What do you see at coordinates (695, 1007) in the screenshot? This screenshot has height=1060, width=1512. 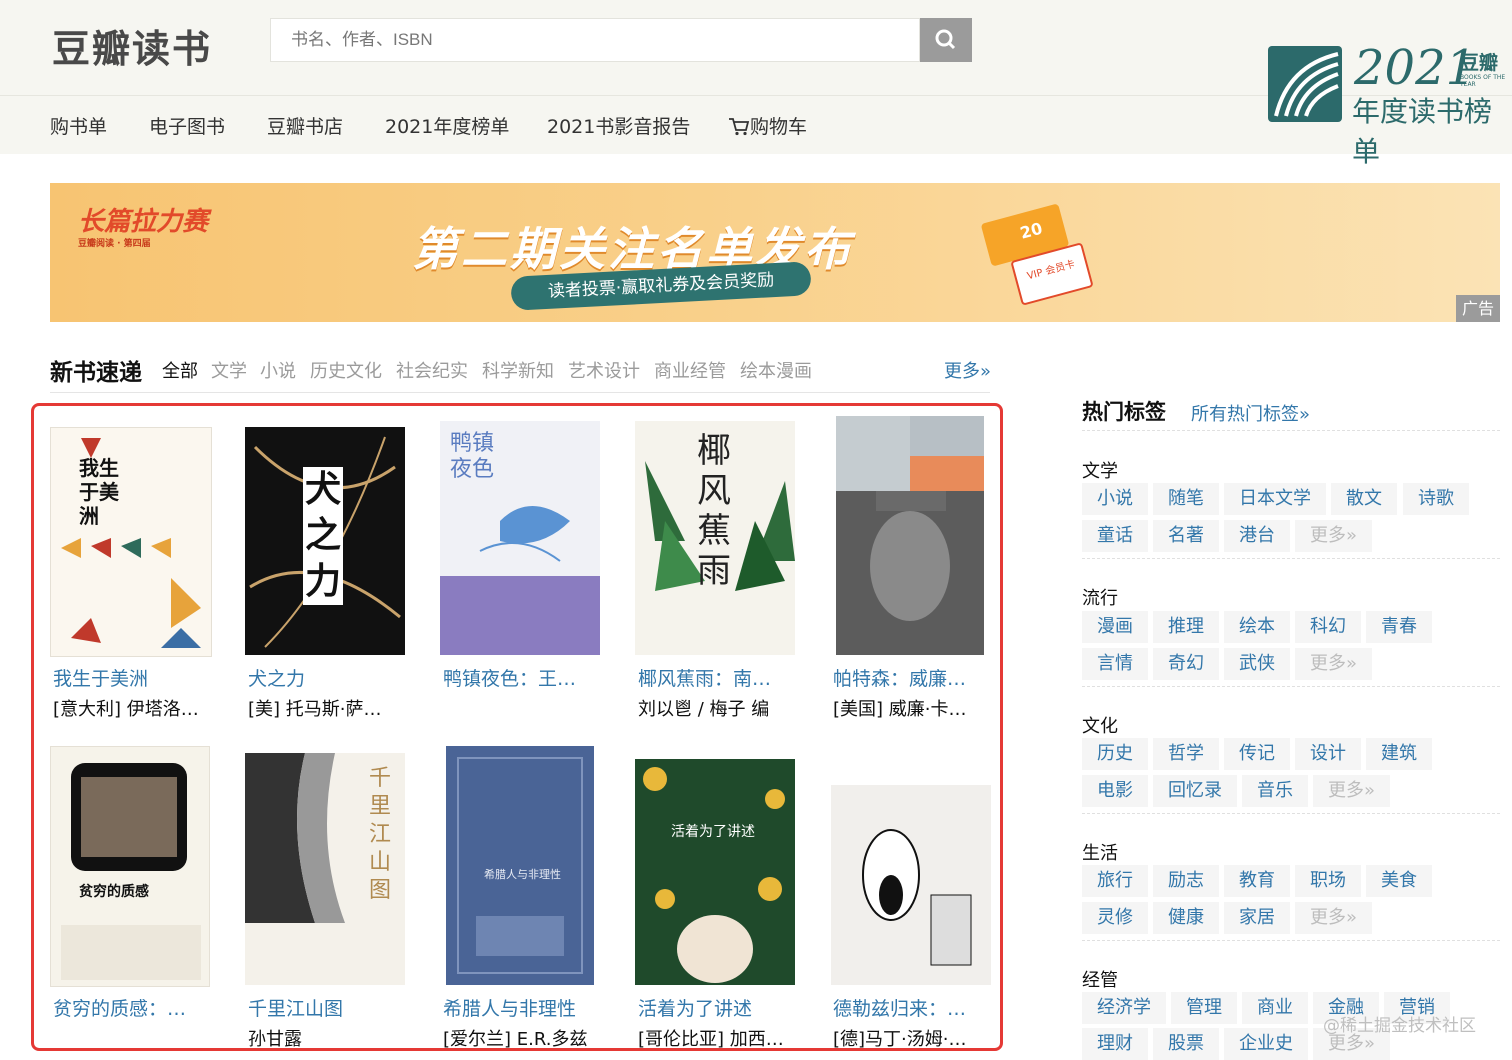 I see `book-title: 活着为了讲述` at bounding box center [695, 1007].